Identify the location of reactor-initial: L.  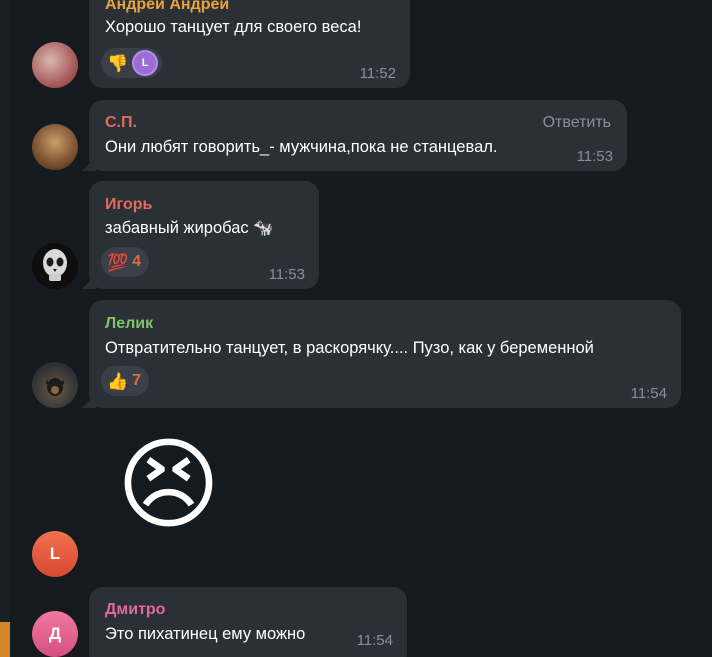
(145, 63).